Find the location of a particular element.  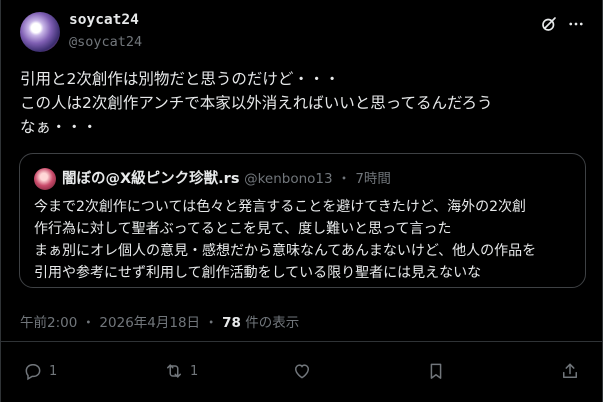

reply-button: 1 is located at coordinates (40, 371).